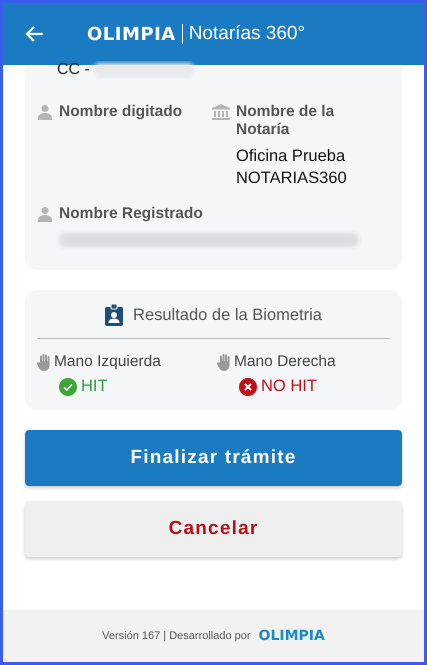  I want to click on document-label: CC -, so click(73, 70).